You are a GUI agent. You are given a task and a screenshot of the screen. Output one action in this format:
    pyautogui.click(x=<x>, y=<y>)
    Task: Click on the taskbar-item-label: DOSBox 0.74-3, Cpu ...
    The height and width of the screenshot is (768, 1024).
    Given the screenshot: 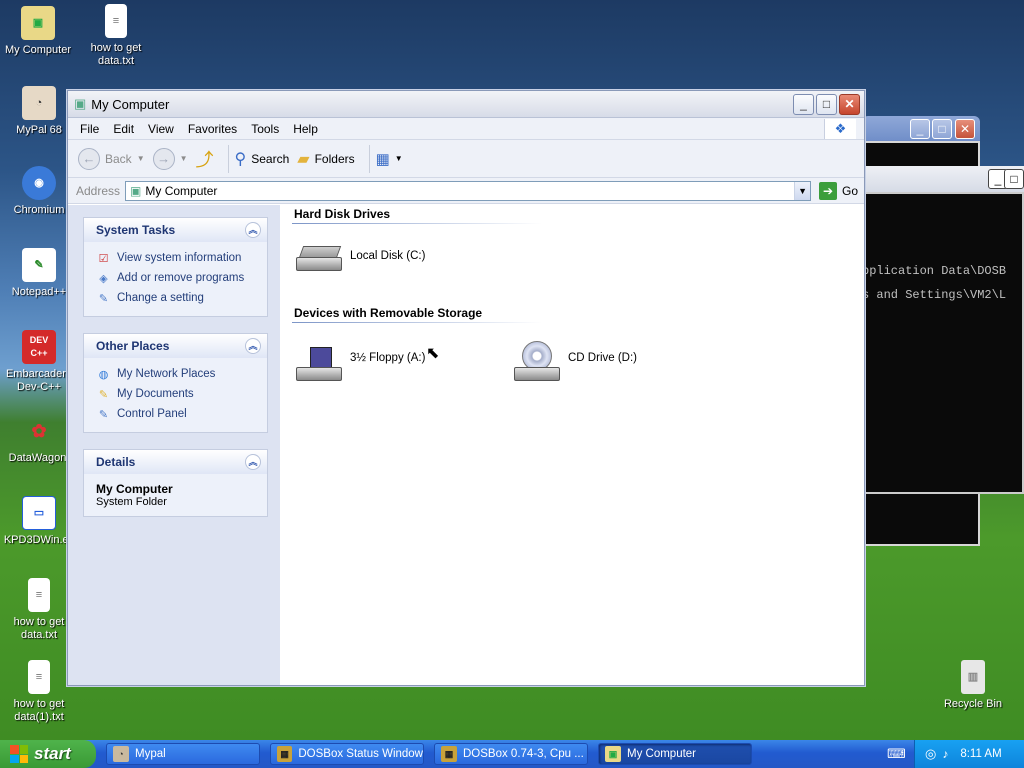 What is the action you would take?
    pyautogui.click(x=523, y=754)
    